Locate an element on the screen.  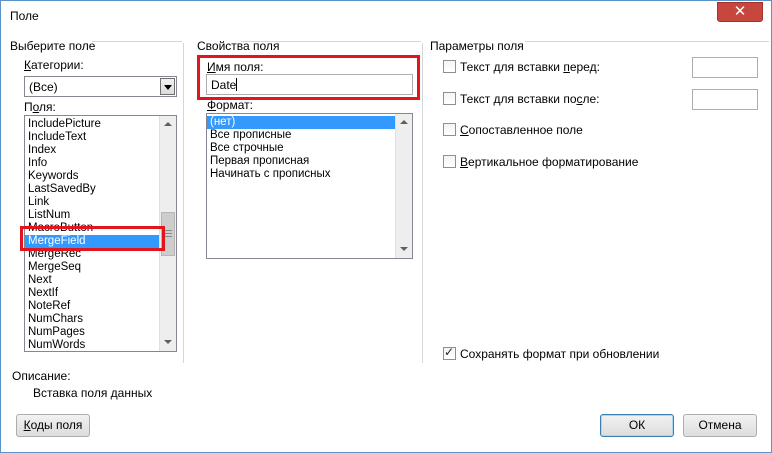
list-item: Все строчные is located at coordinates (301, 148).